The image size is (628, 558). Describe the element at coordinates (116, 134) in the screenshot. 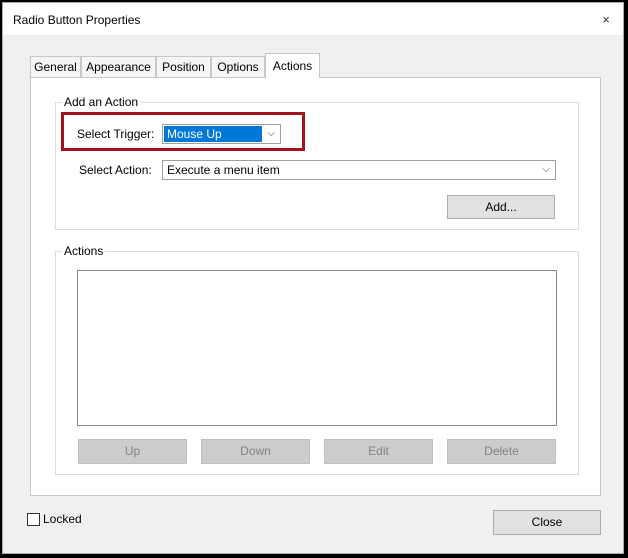

I see `select-trigger-label: Select Trigger:` at that location.